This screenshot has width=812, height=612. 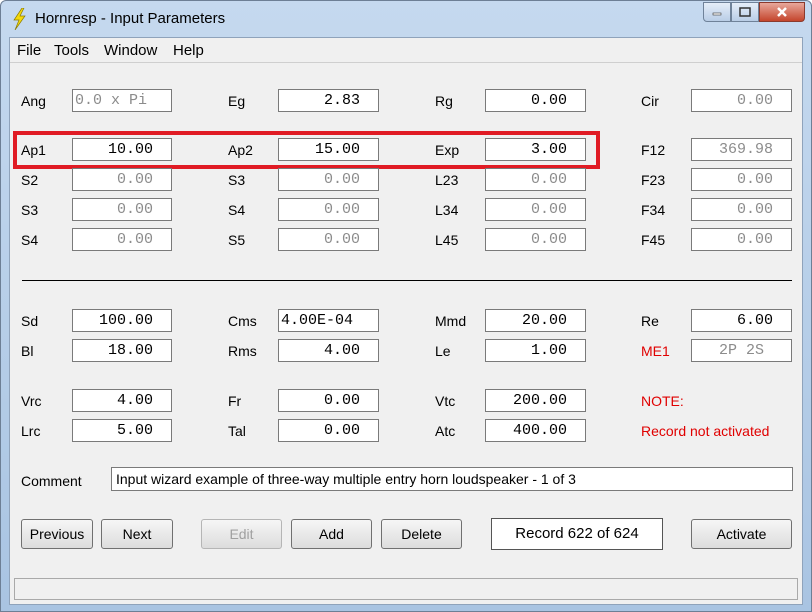 I want to click on record-indicator: Record 622 of 624, so click(x=577, y=534).